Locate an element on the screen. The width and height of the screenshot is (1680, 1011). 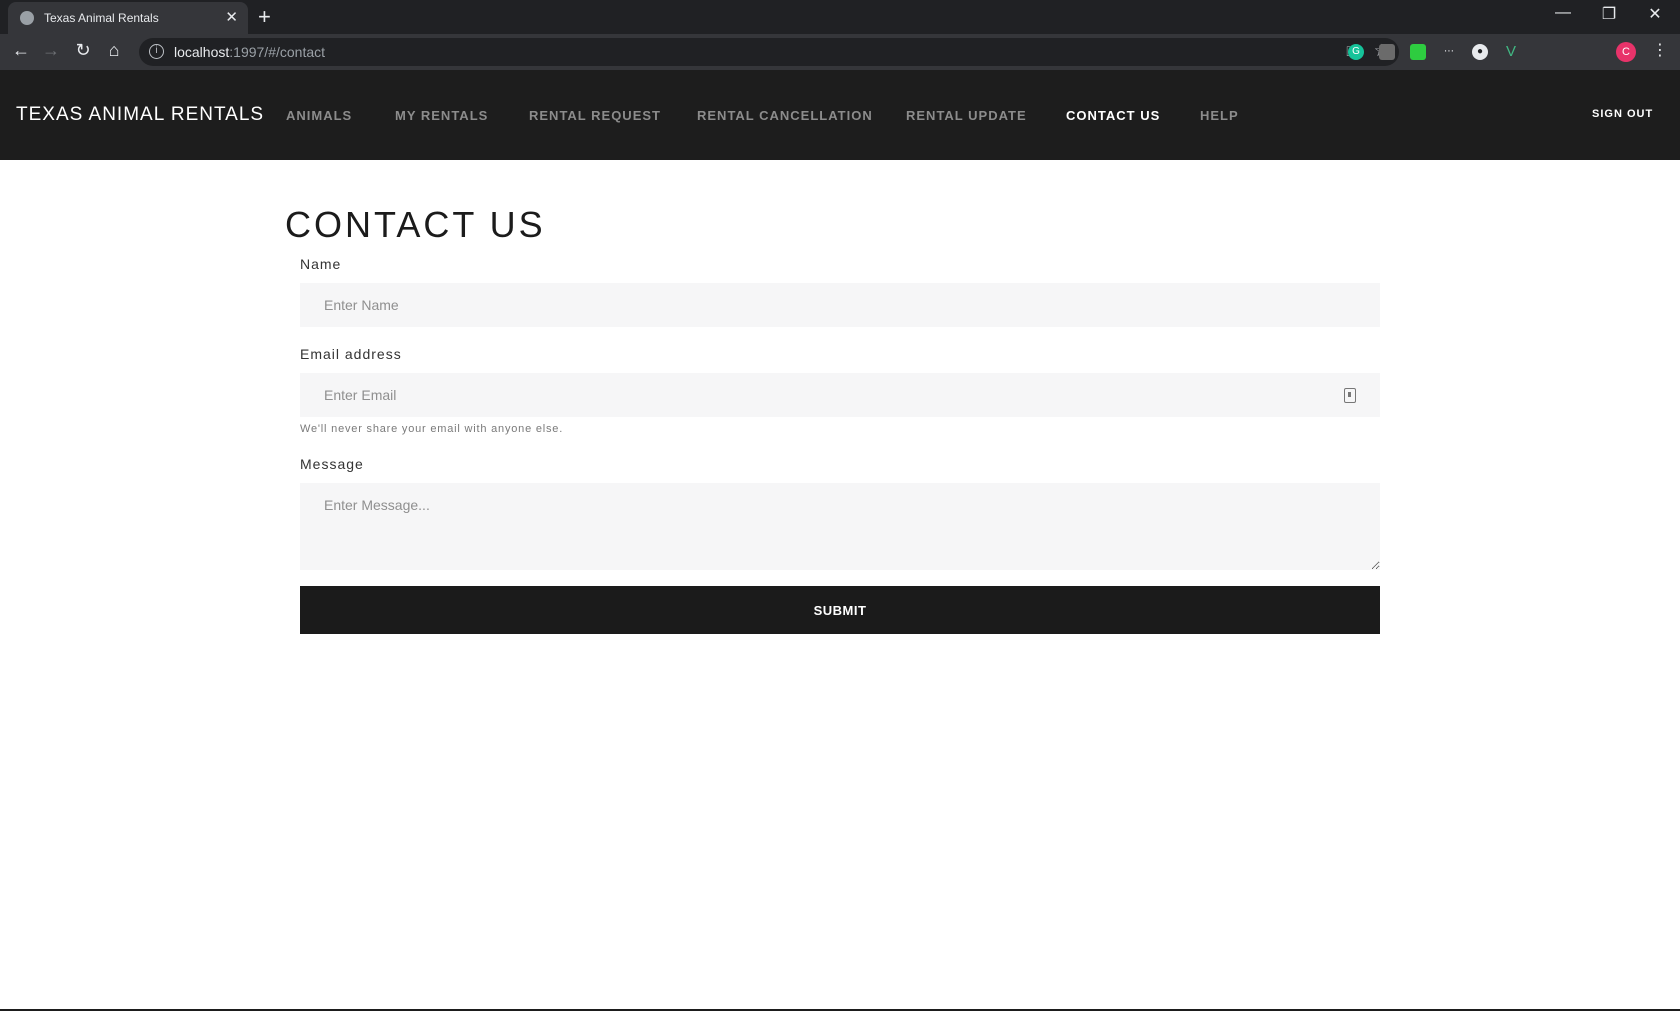
window-close-button: ✕ is located at coordinates (1655, 14).